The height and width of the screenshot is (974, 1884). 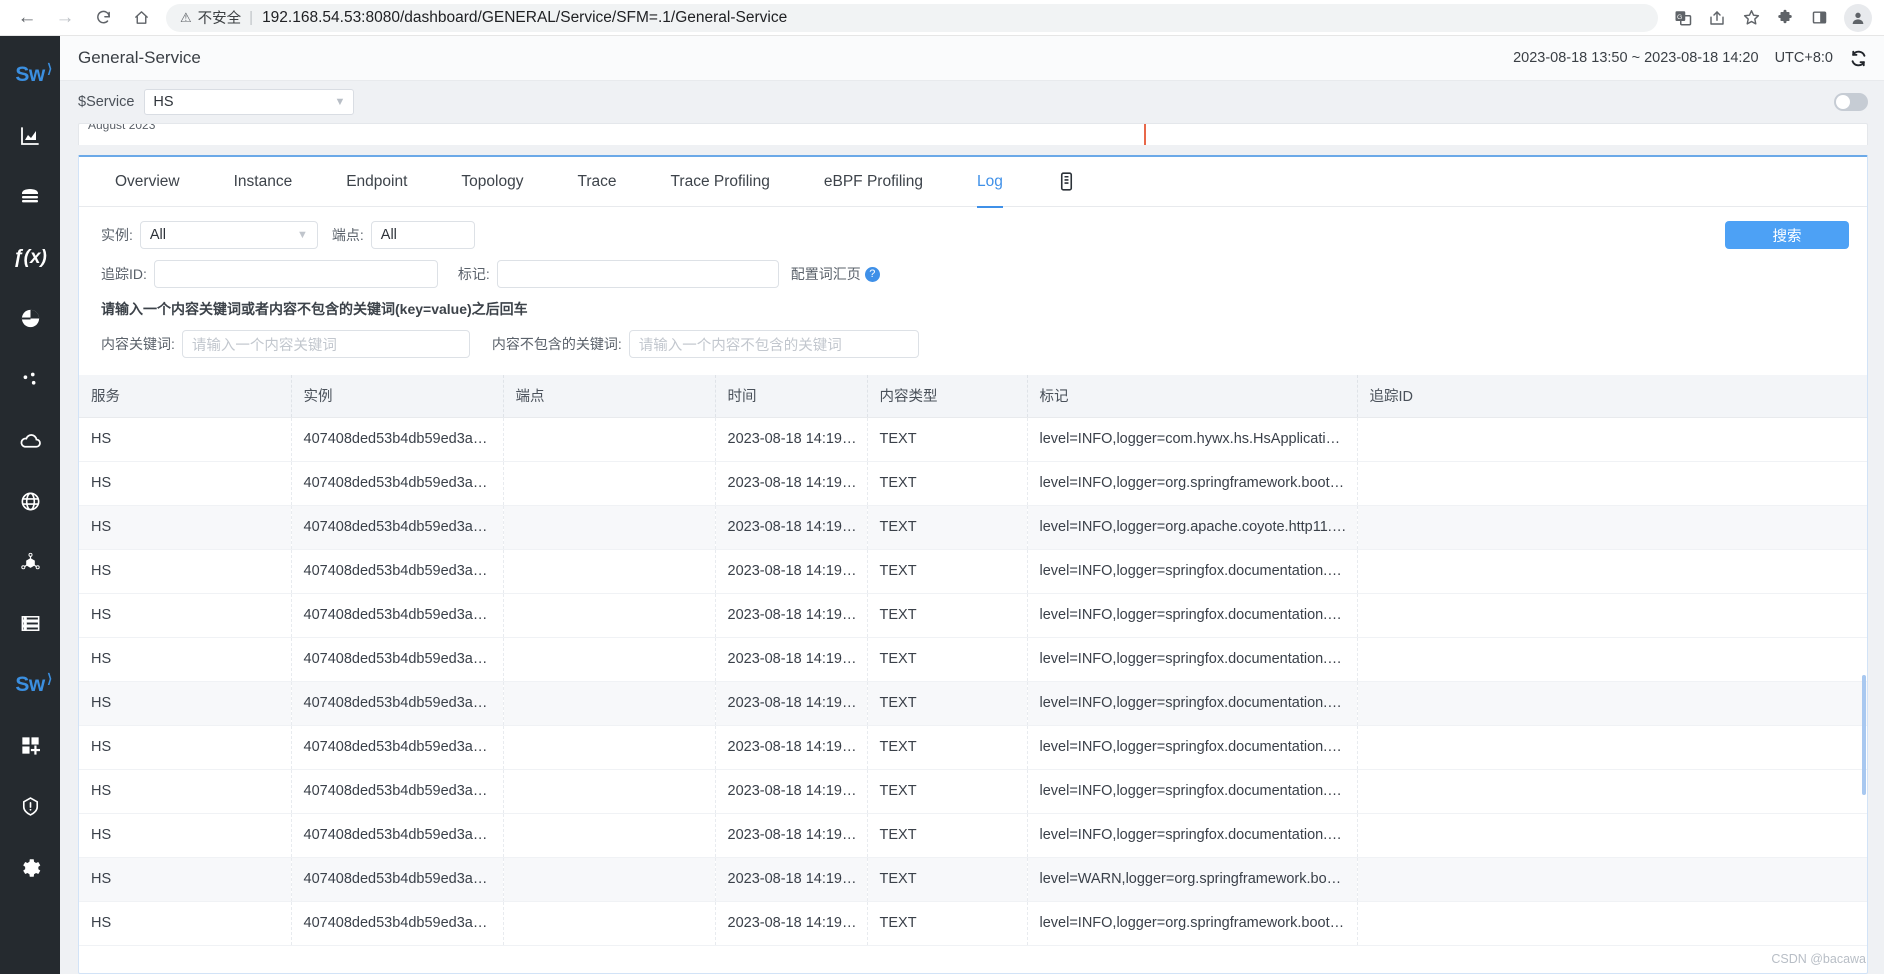 What do you see at coordinates (1858, 17) in the screenshot?
I see `account-avatar-icon` at bounding box center [1858, 17].